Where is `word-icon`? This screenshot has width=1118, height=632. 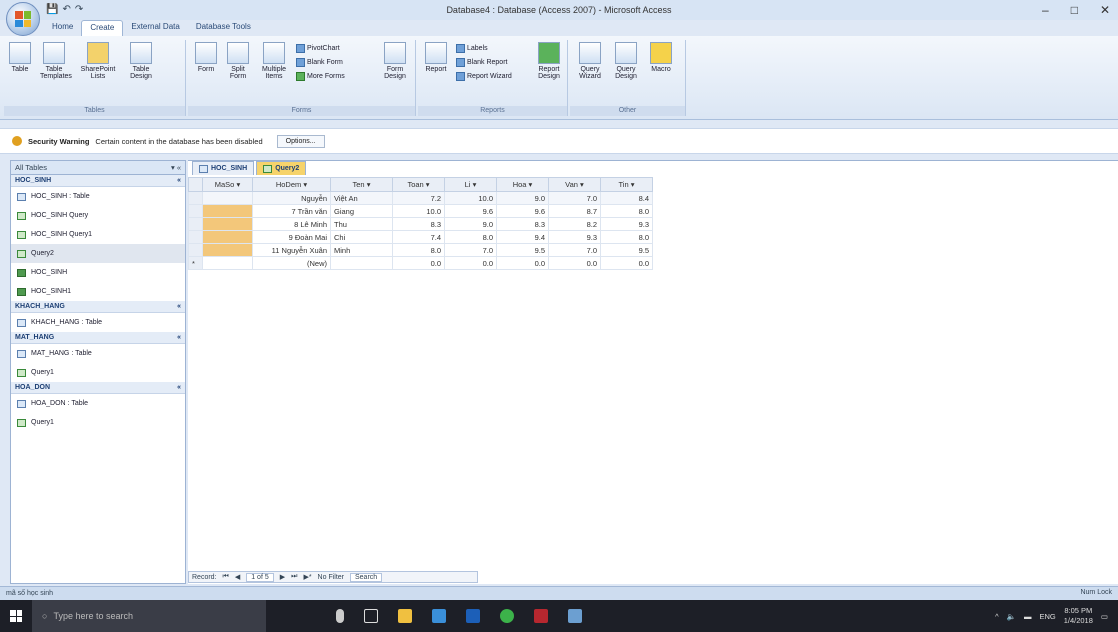
word-icon is located at coordinates (473, 616).